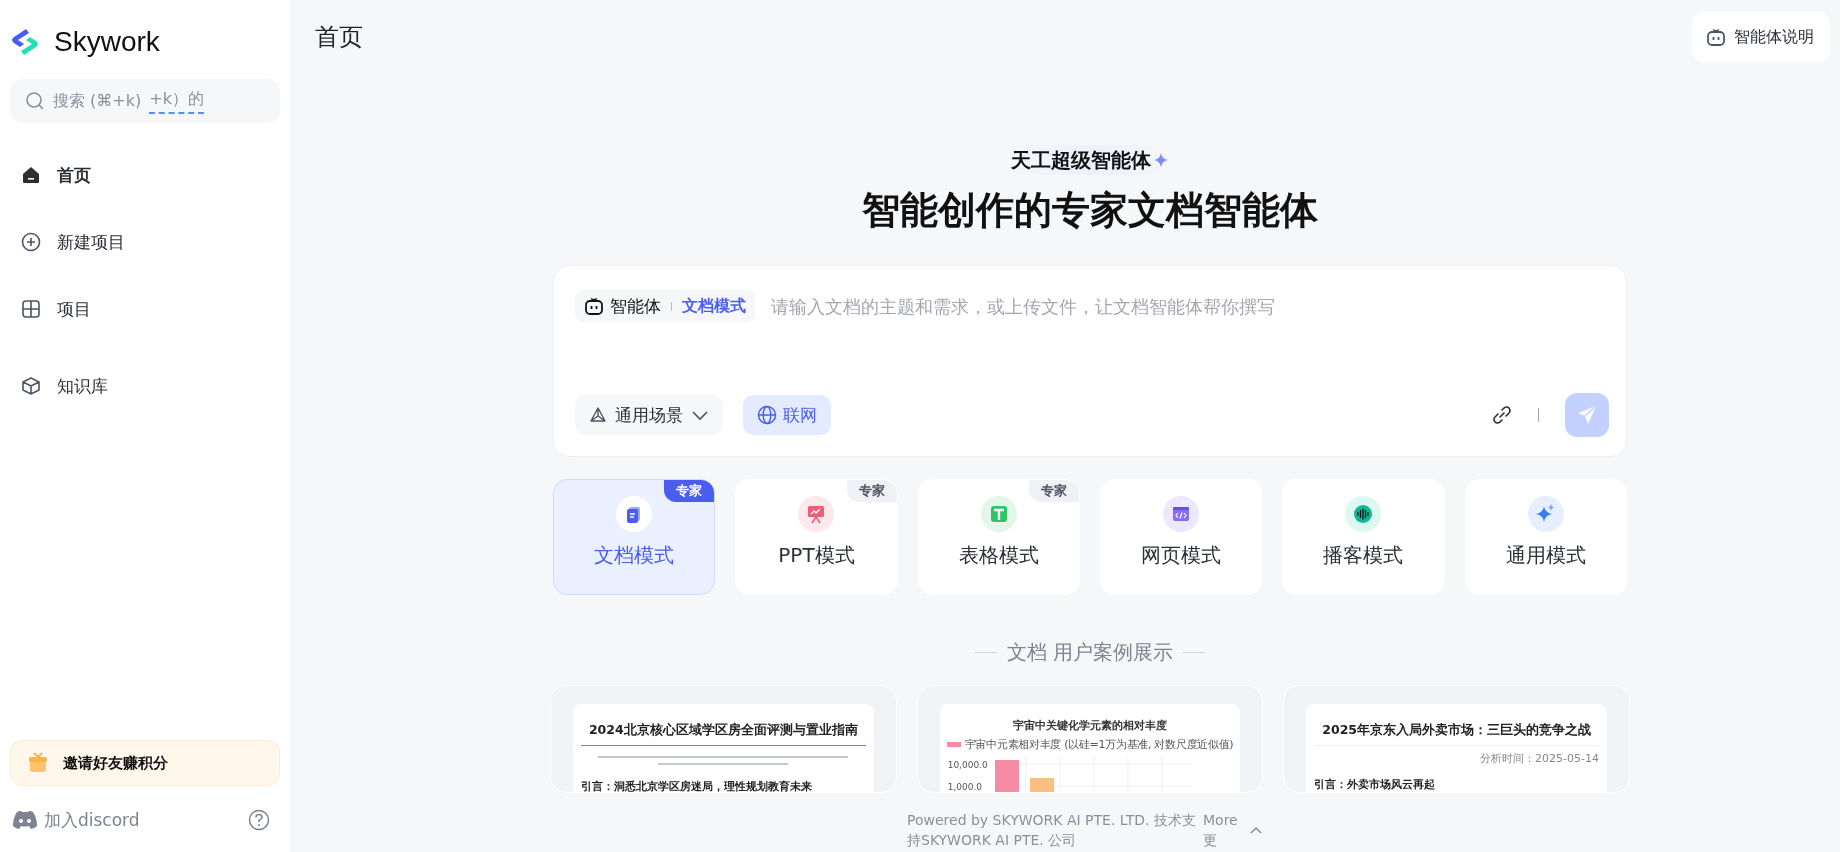  What do you see at coordinates (1190, 306) in the screenshot?
I see `prompt-input: 请输入文档的主题和需求，或上传文件，让文档智能体帮你撰写` at bounding box center [1190, 306].